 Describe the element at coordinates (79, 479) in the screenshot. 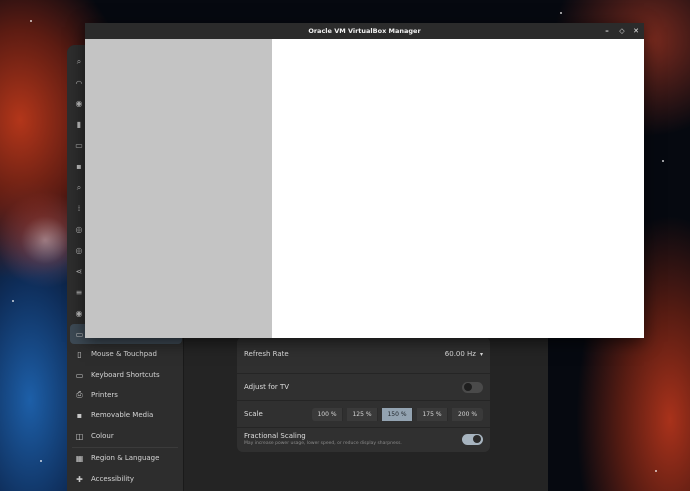

I see `accessibility-icon: ✚` at that location.